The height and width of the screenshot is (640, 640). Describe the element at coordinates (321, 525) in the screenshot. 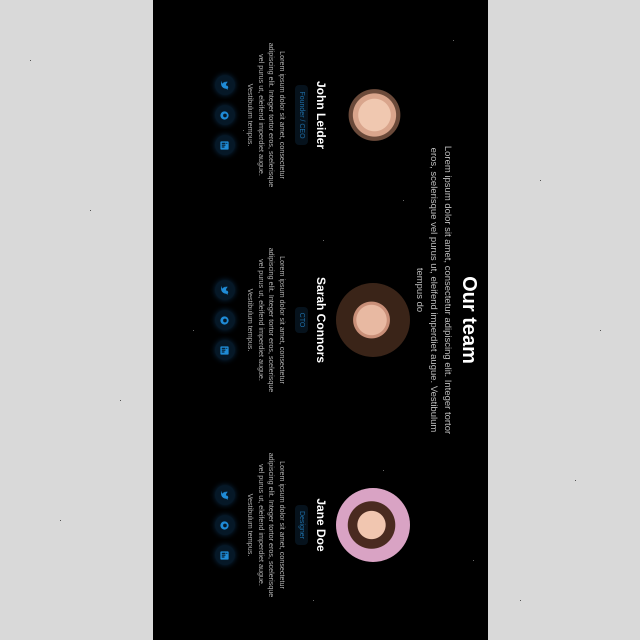

I see `member-name: Jane Doe` at that location.